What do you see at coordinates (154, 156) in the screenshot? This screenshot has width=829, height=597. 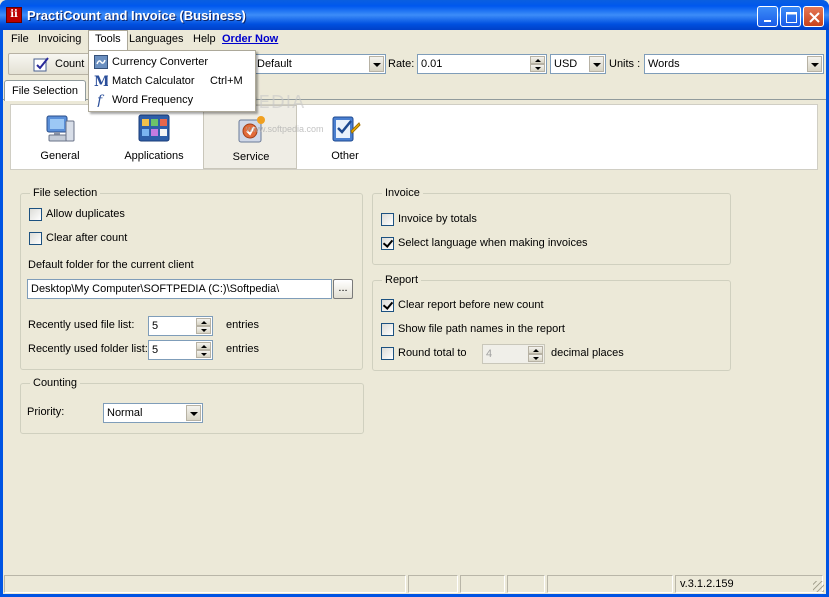 I see `category-label: Applications` at bounding box center [154, 156].